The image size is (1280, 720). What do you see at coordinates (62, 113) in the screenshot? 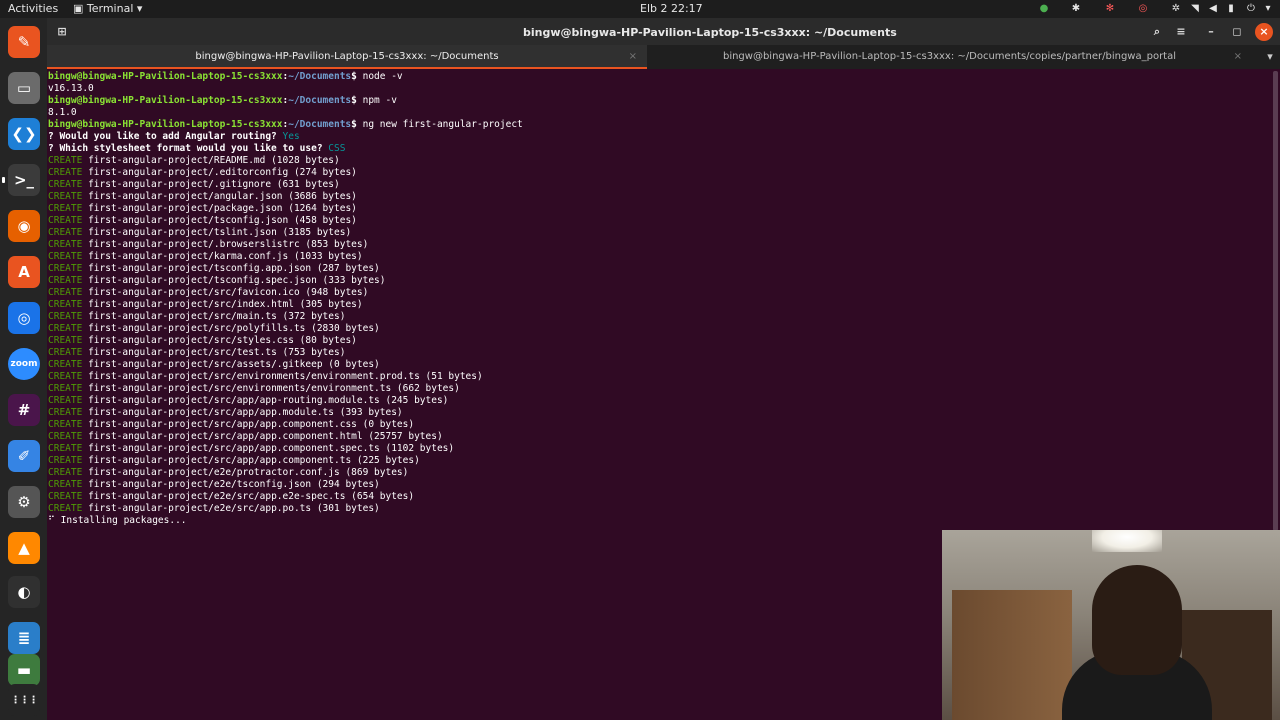
I see `output-line: 8.1.0` at bounding box center [62, 113].